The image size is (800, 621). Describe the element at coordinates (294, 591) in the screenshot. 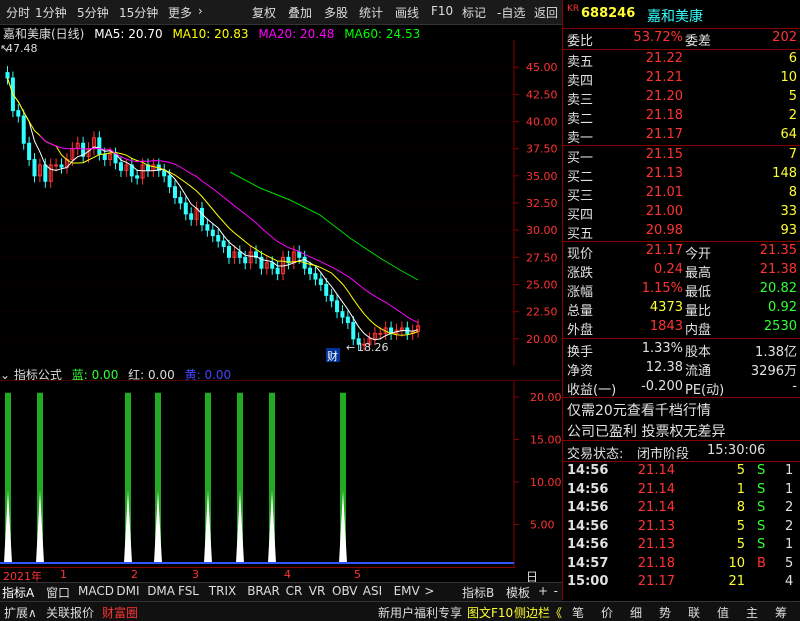

I see `indicator-tab: CR` at that location.